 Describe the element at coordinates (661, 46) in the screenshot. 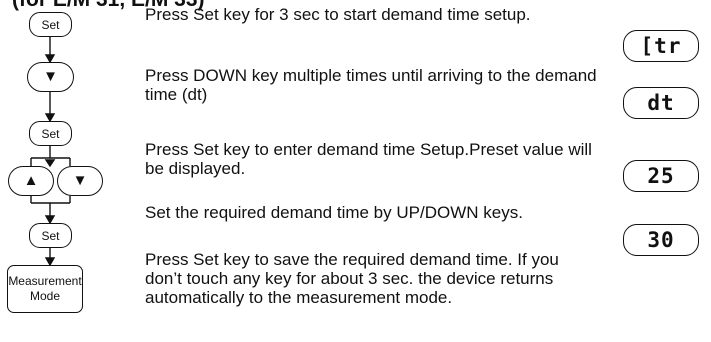

I see `display-ctr: [tr` at that location.